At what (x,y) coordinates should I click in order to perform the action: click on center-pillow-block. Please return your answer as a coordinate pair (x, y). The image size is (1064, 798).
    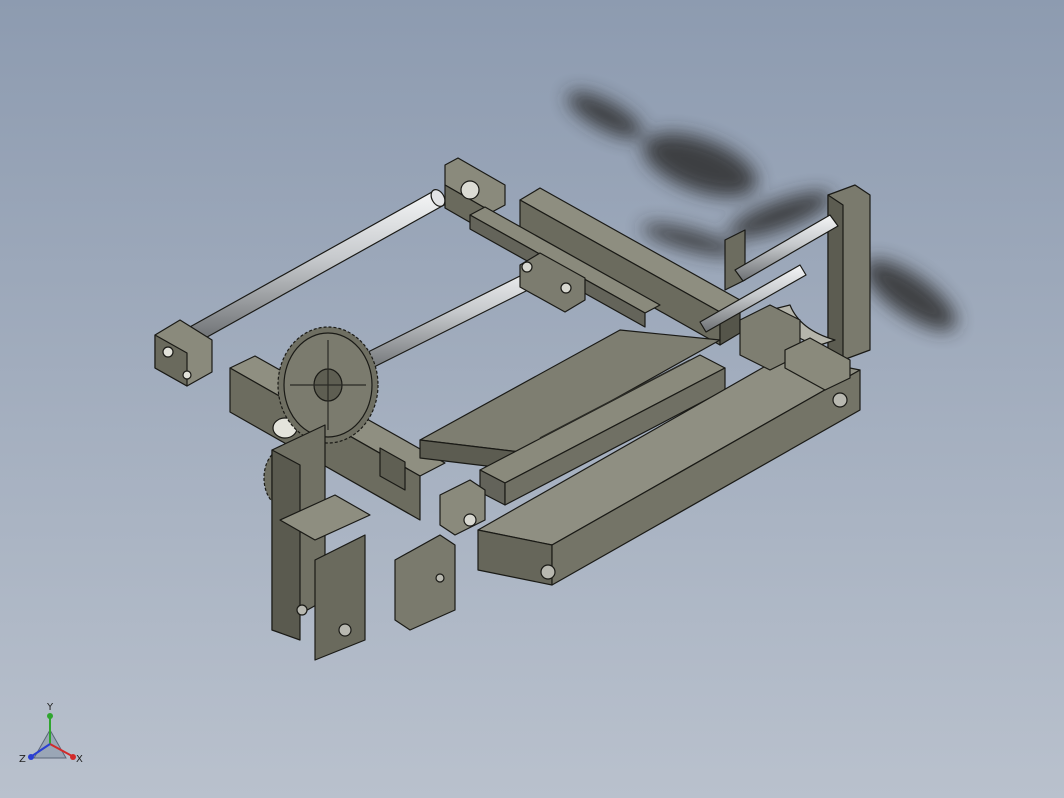
    Looking at the image, I should click on (462, 507).